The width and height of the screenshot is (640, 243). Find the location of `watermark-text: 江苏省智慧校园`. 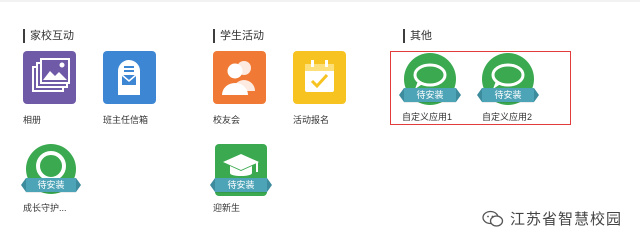

watermark-text: 江苏省智慧校园 is located at coordinates (565, 219).